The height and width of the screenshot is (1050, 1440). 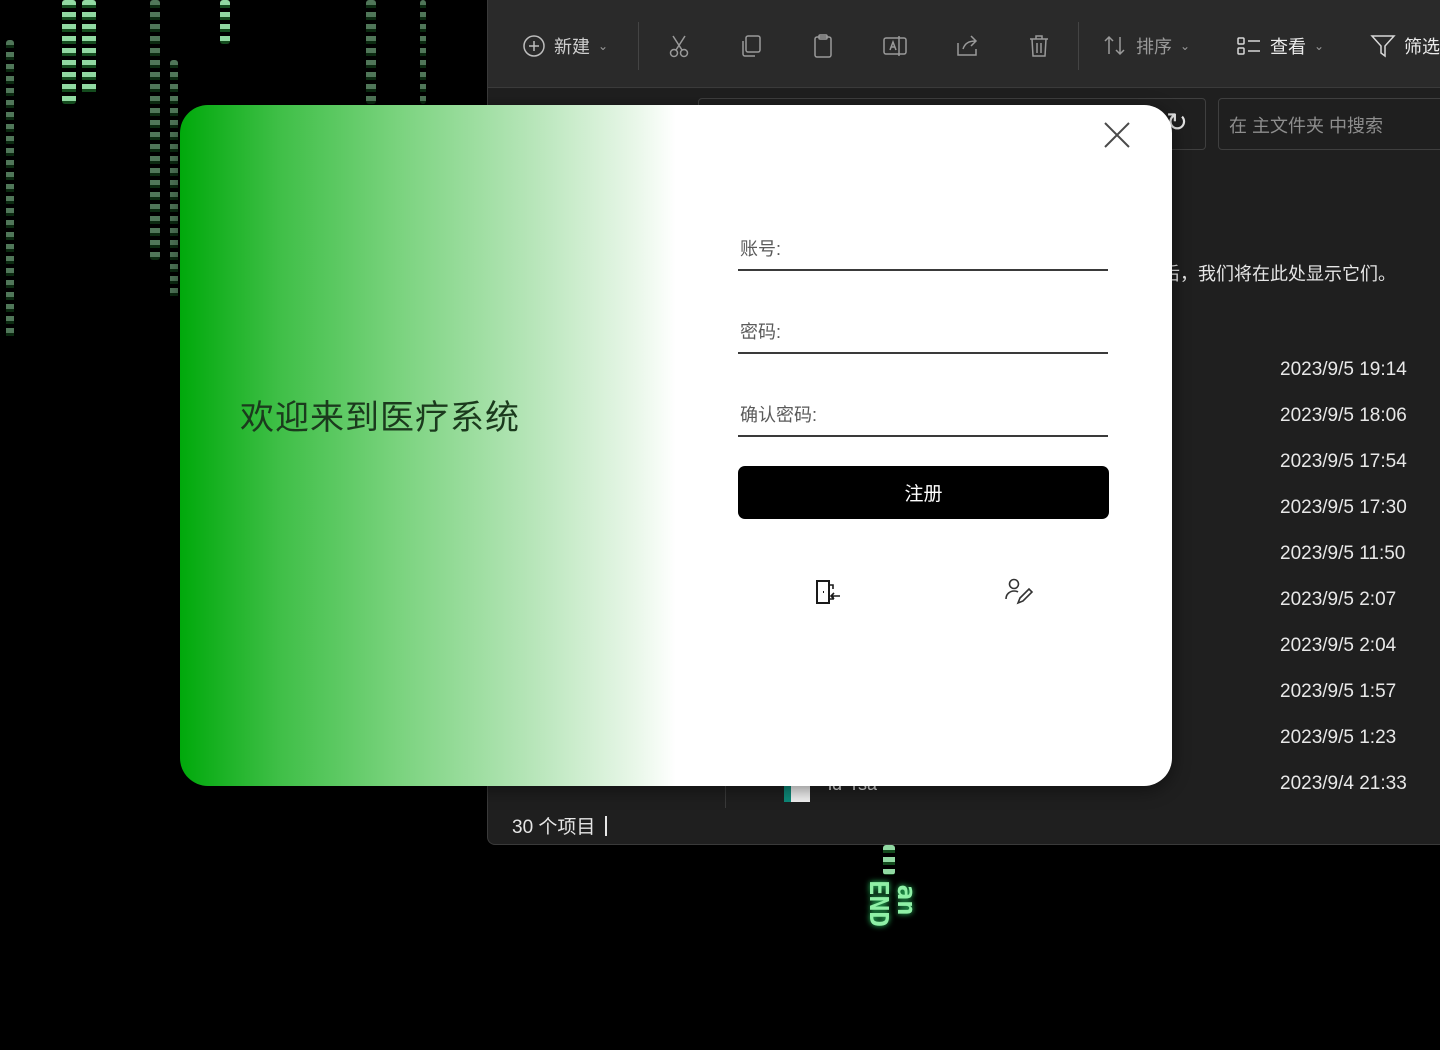 I want to click on scissors-icon, so click(x=679, y=46).